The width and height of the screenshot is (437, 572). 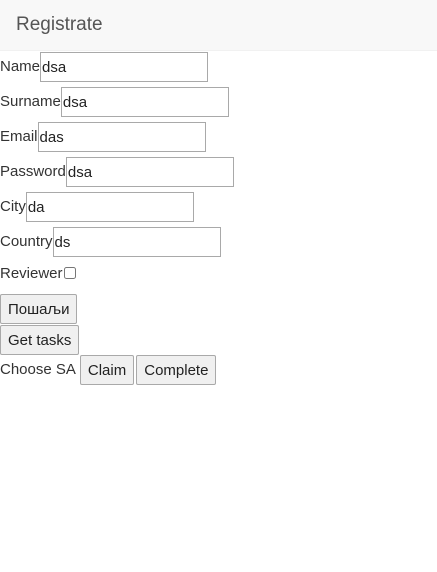 I want to click on password-input, so click(x=149, y=172).